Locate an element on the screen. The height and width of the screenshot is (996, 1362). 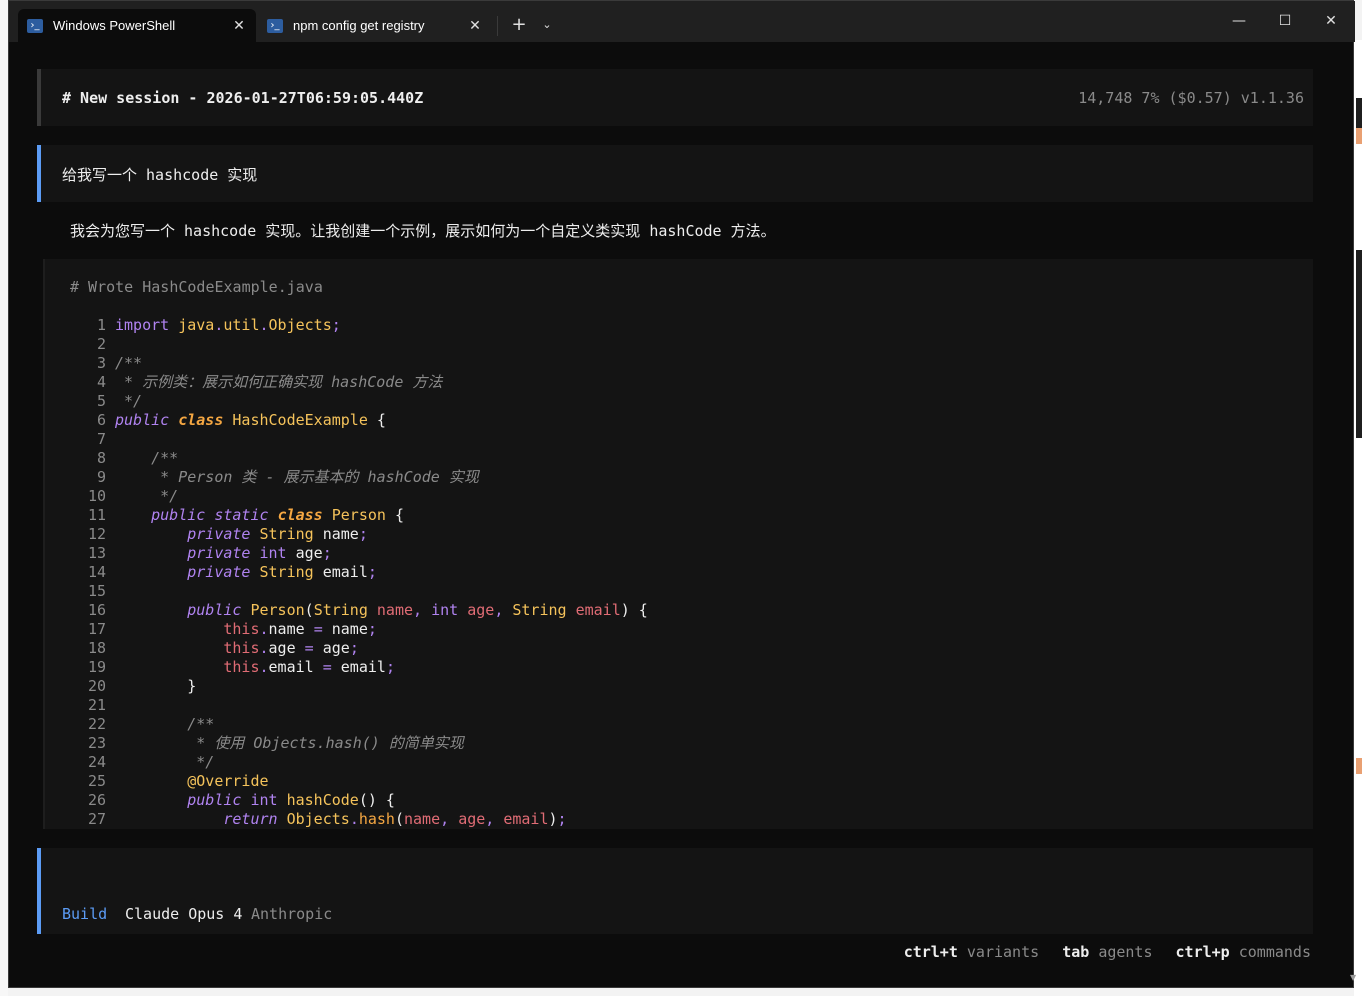
code-text: this.age = age; is located at coordinates (291, 648).